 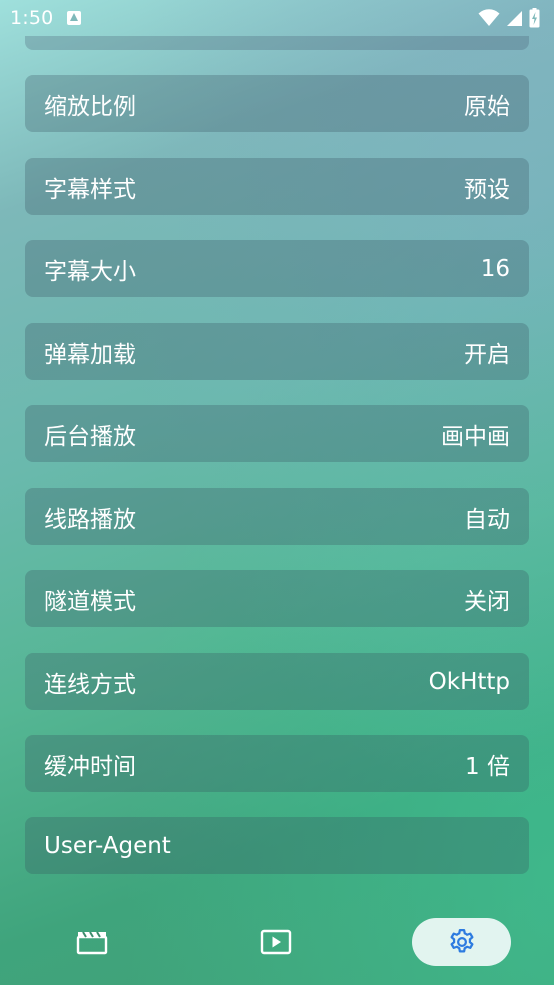 I want to click on setting-row-connection: 连线方式 OkHttp, so click(x=277, y=681).